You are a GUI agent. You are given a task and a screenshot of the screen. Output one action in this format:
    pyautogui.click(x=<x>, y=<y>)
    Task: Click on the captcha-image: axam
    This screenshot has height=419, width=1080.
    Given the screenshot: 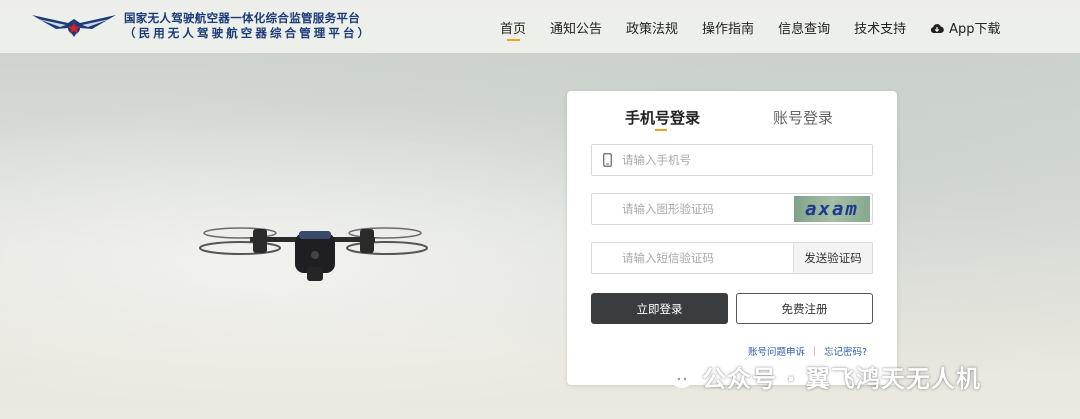 What is the action you would take?
    pyautogui.click(x=832, y=209)
    